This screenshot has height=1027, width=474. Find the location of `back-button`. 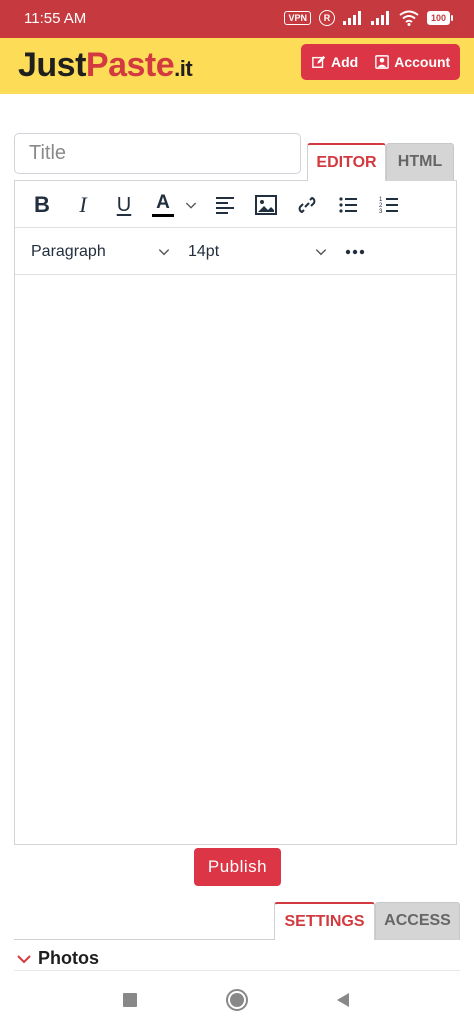

back-button is located at coordinates (343, 1000).